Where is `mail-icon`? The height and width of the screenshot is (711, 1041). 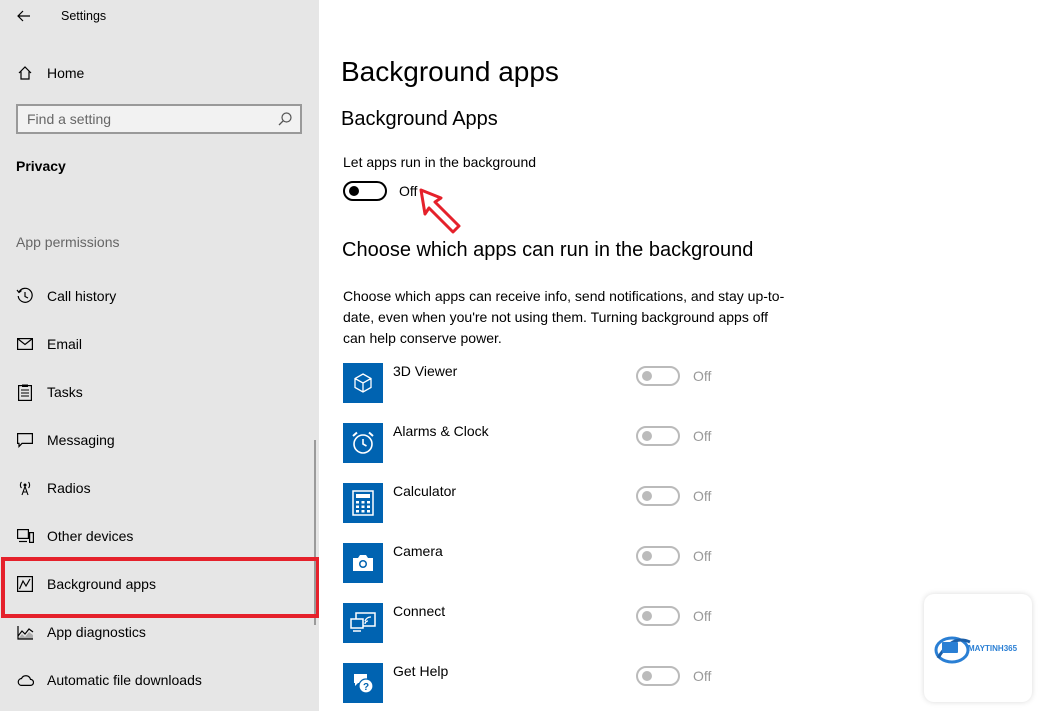 mail-icon is located at coordinates (25, 344).